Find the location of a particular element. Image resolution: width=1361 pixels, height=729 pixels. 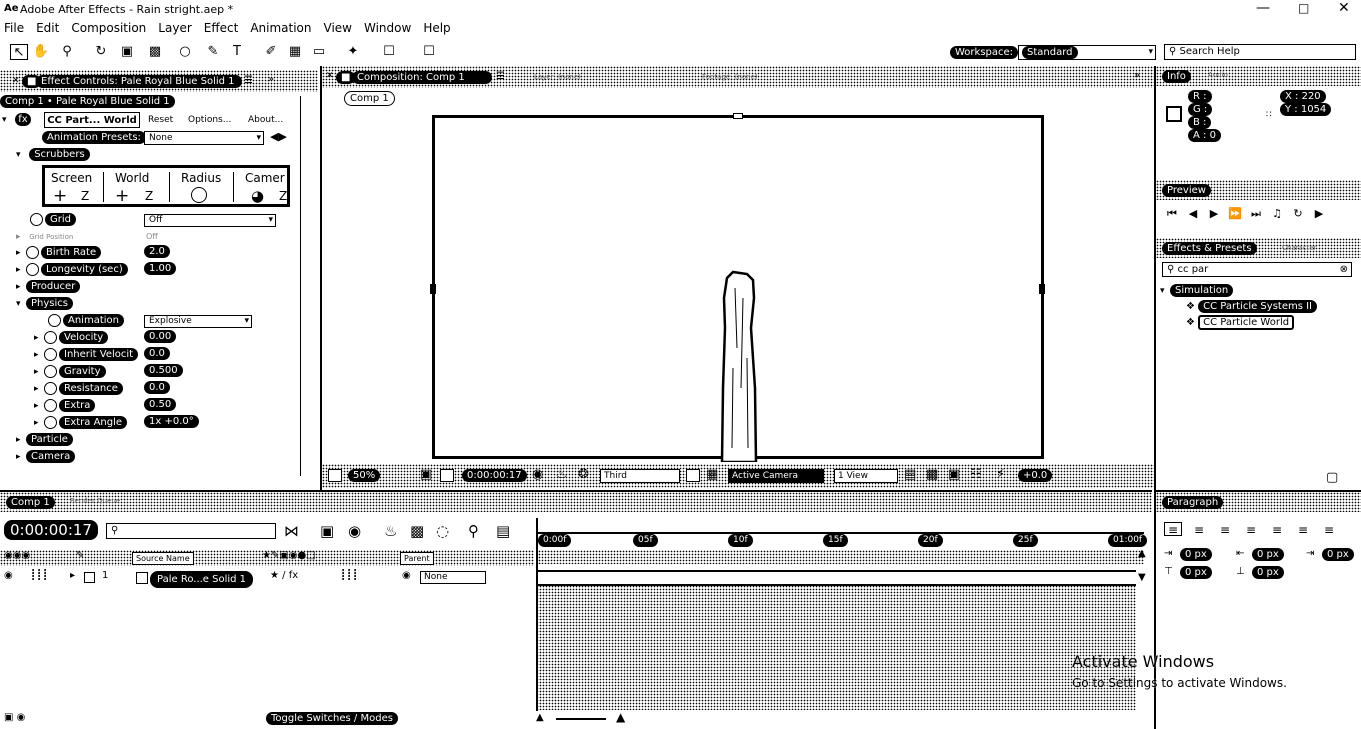

hide-shy-icon: ◉ is located at coordinates (354, 531).